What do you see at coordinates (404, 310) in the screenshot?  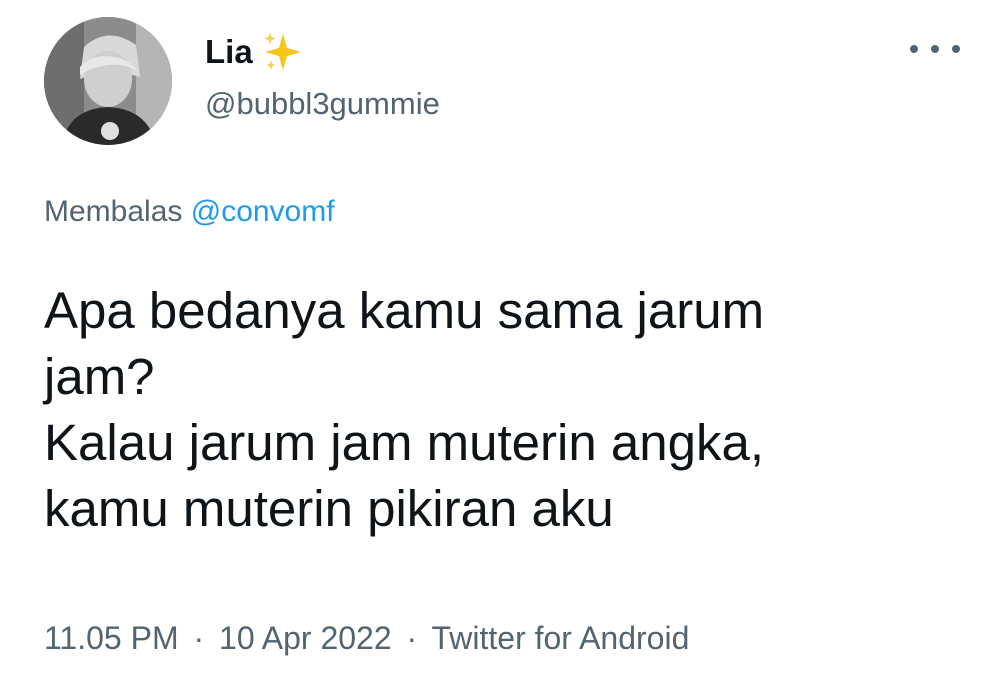 I see `tweet-text-line: Apa bedanya kamu sama jarum` at bounding box center [404, 310].